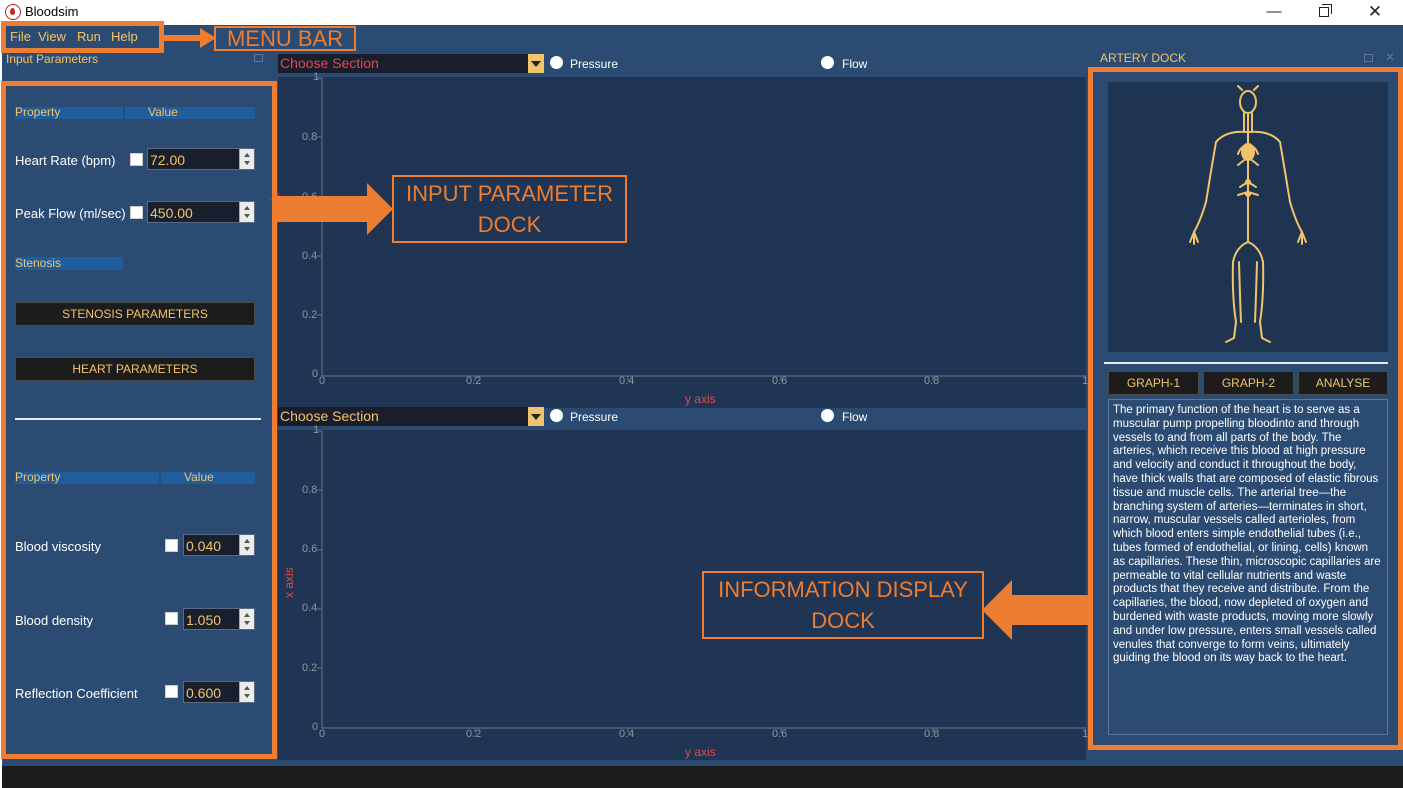 Image resolution: width=1403 pixels, height=788 pixels. Describe the element at coordinates (843, 620) in the screenshot. I see `info-dock-annotation-line2: DOCK` at that location.